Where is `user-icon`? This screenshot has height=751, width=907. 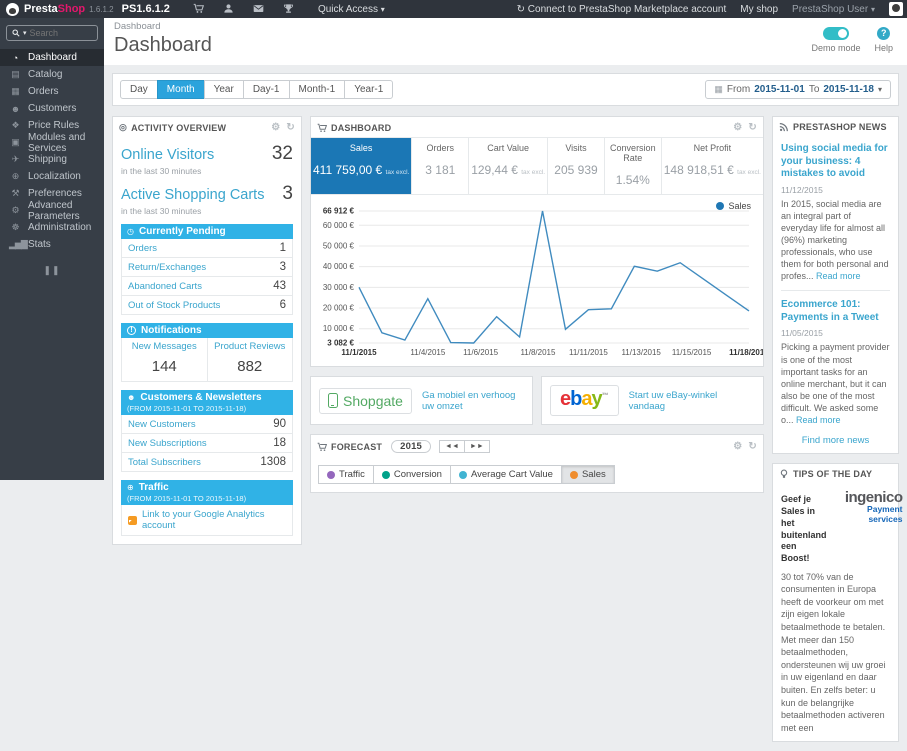 user-icon is located at coordinates (229, 8).